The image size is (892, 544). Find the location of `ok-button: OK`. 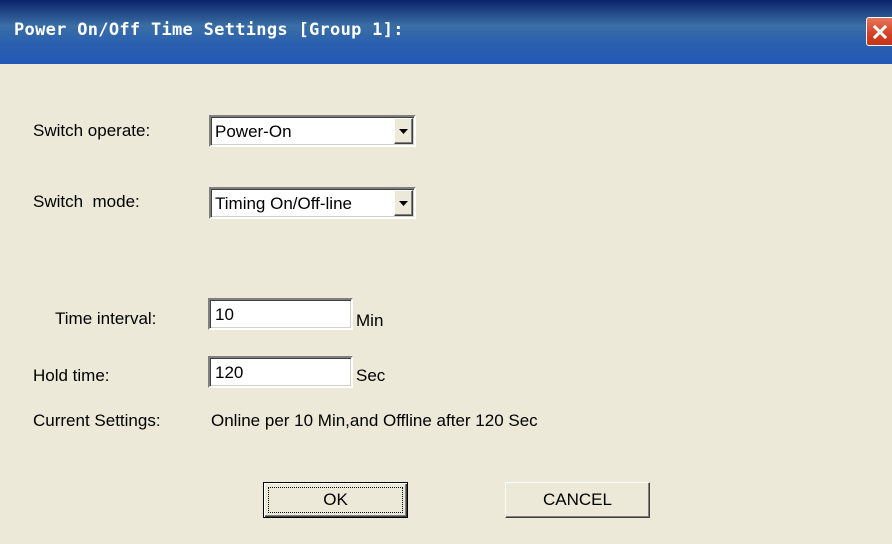

ok-button: OK is located at coordinates (335, 500).